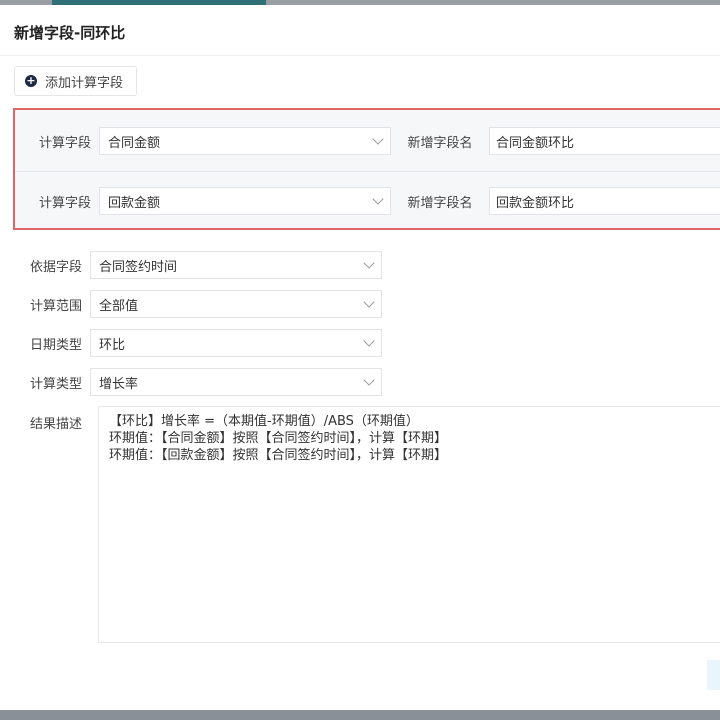 The height and width of the screenshot is (720, 720). Describe the element at coordinates (159, 2) in the screenshot. I see `active-tab-indicator` at that location.